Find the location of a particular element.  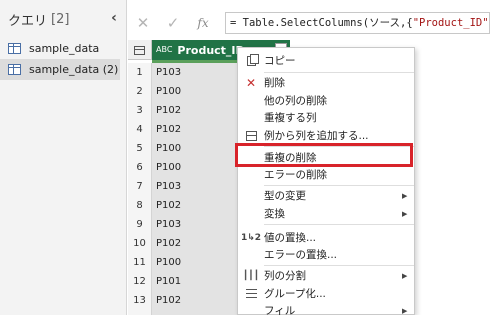

menu-item-label: 列の分割 is located at coordinates (285, 276).